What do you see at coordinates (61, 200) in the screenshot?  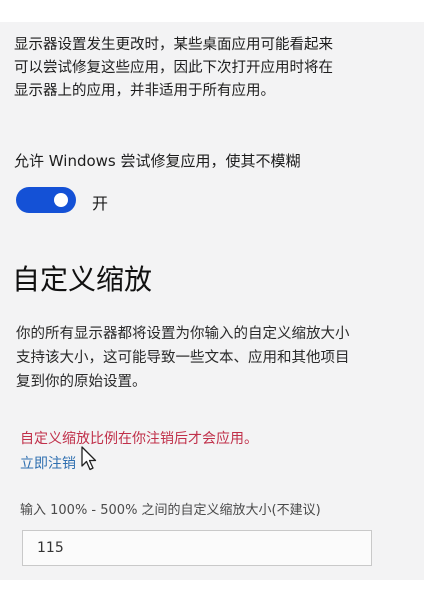 I see `toggle-knob` at bounding box center [61, 200].